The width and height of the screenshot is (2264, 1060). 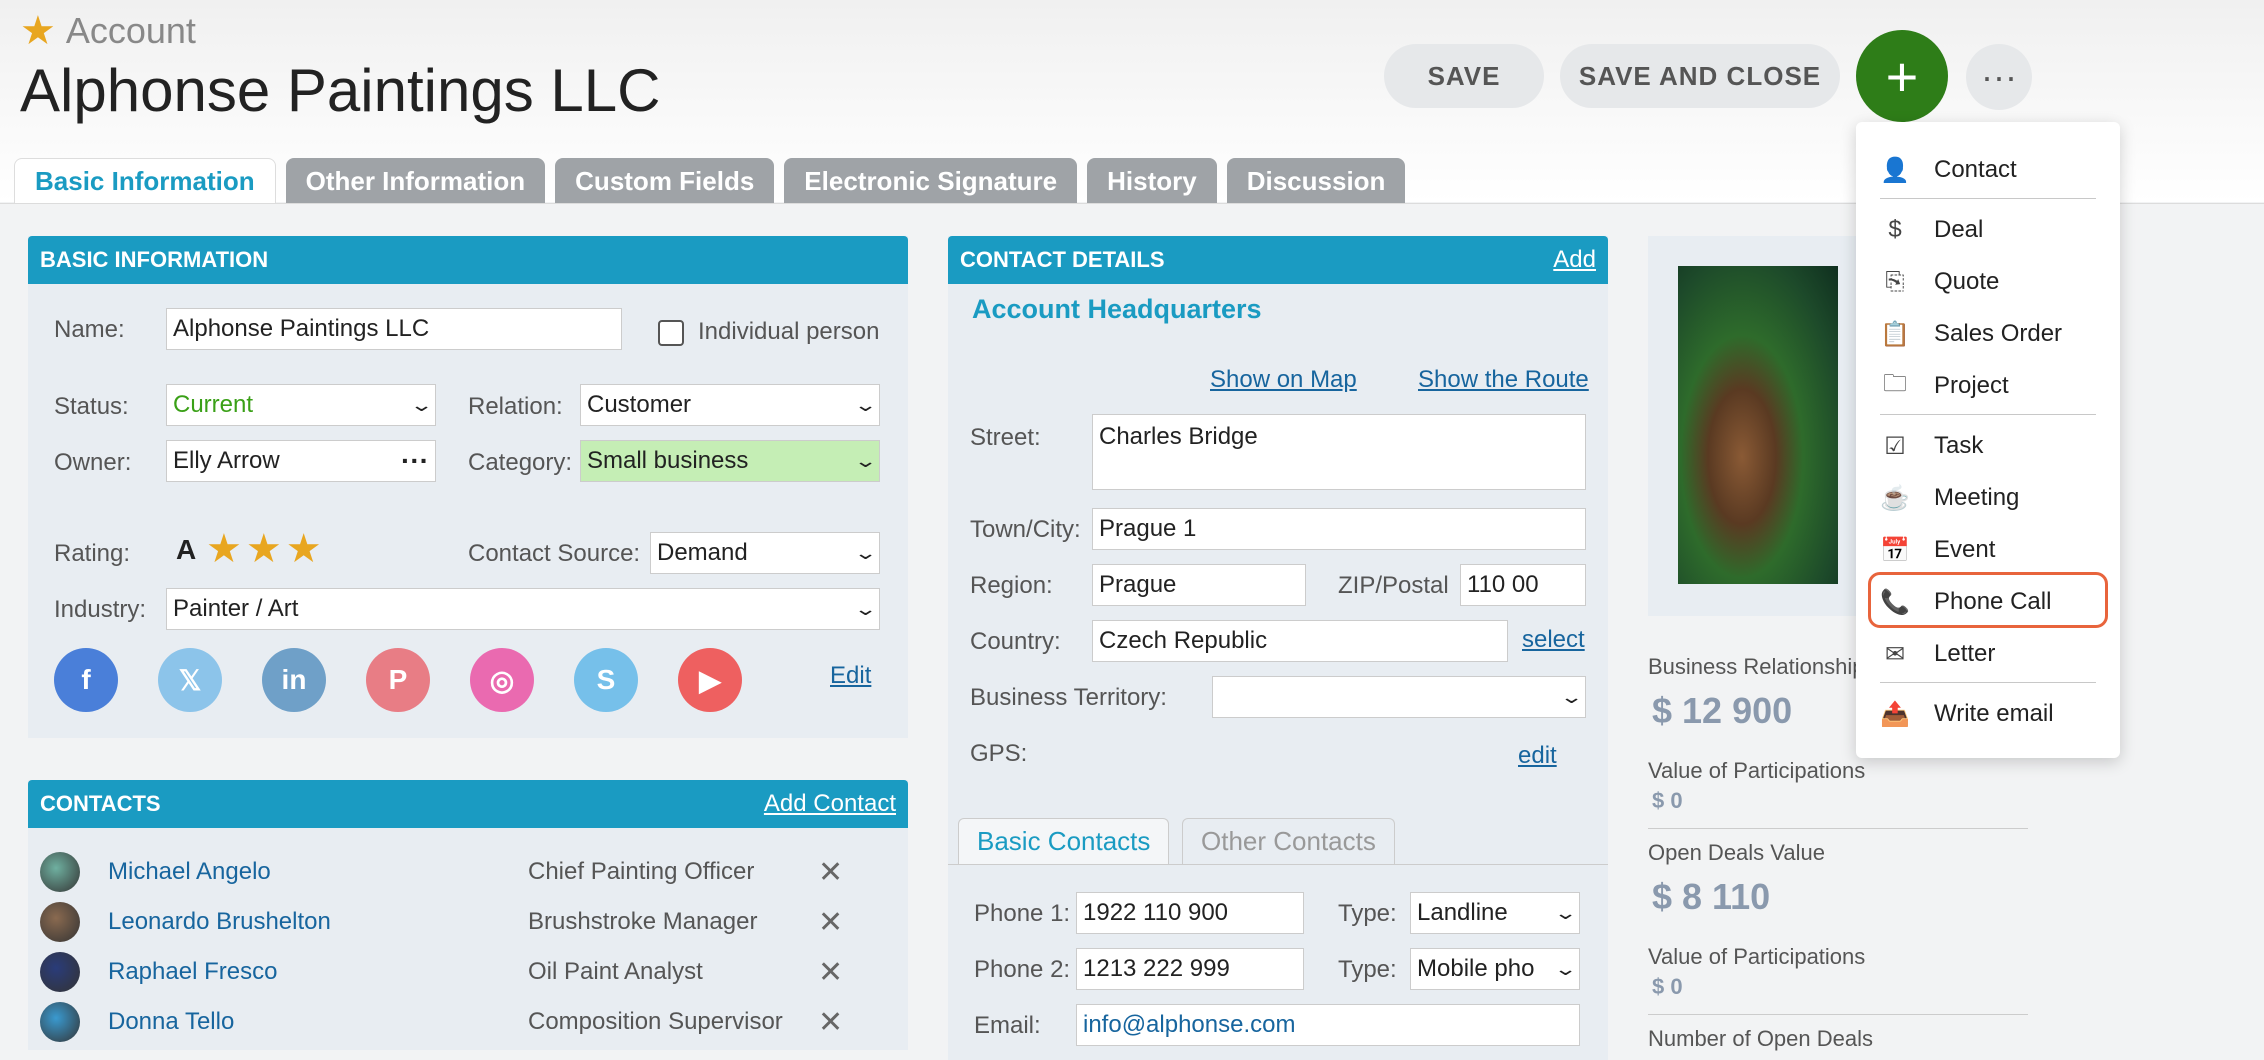 What do you see at coordinates (502, 680) in the screenshot?
I see `instagram-icon: ◎` at bounding box center [502, 680].